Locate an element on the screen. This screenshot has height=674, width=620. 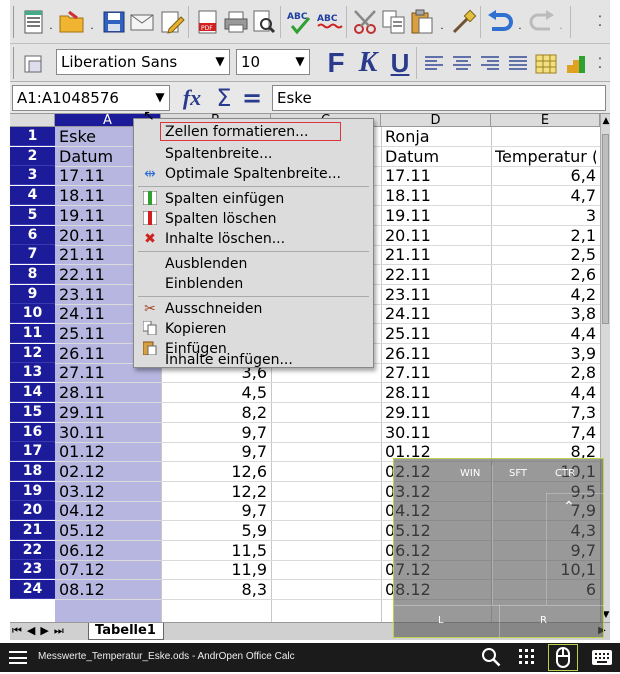
toolbar-overflow-icon: ⁚ is located at coordinates (600, 64).